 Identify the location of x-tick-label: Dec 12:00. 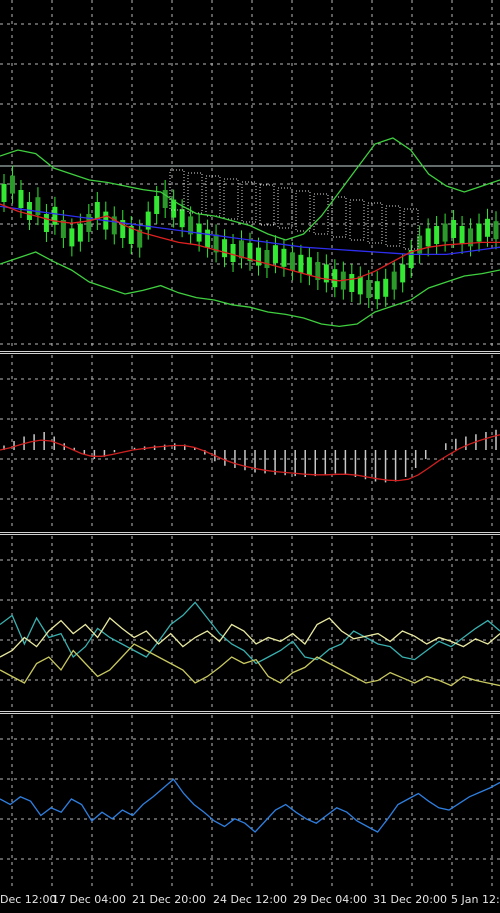
(28, 899).